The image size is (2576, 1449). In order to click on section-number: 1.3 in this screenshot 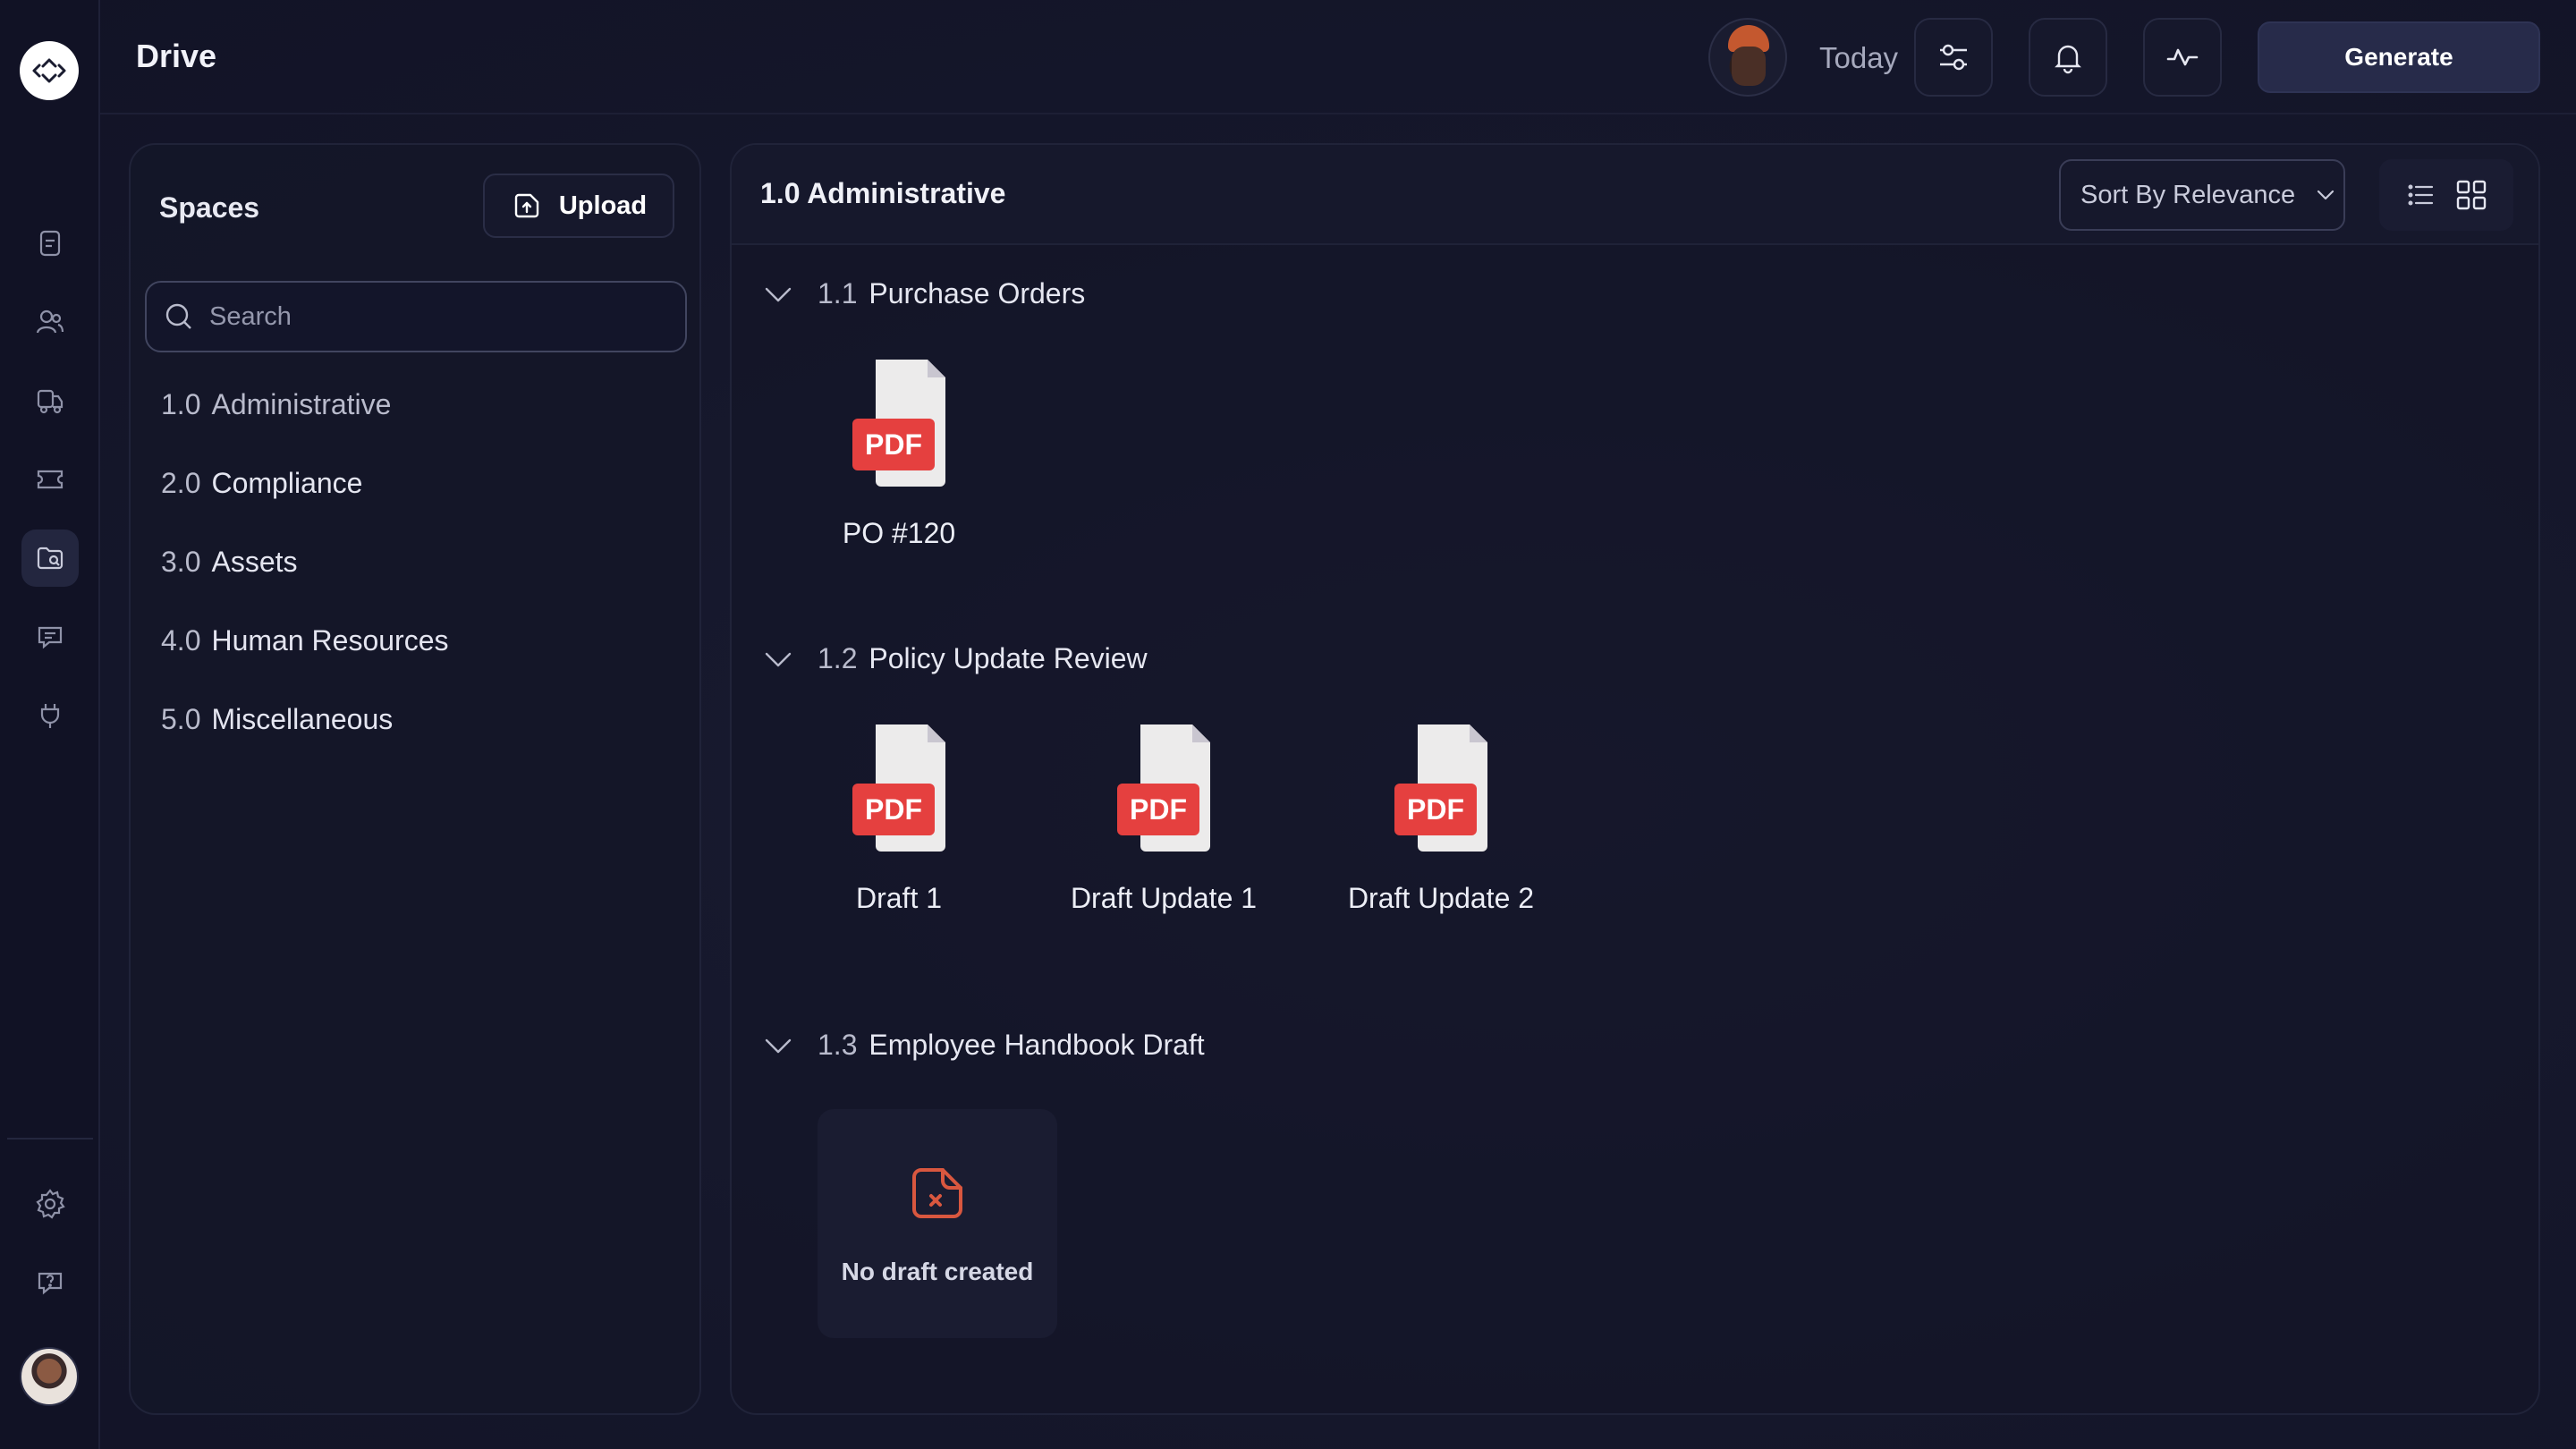, I will do `click(838, 1045)`.